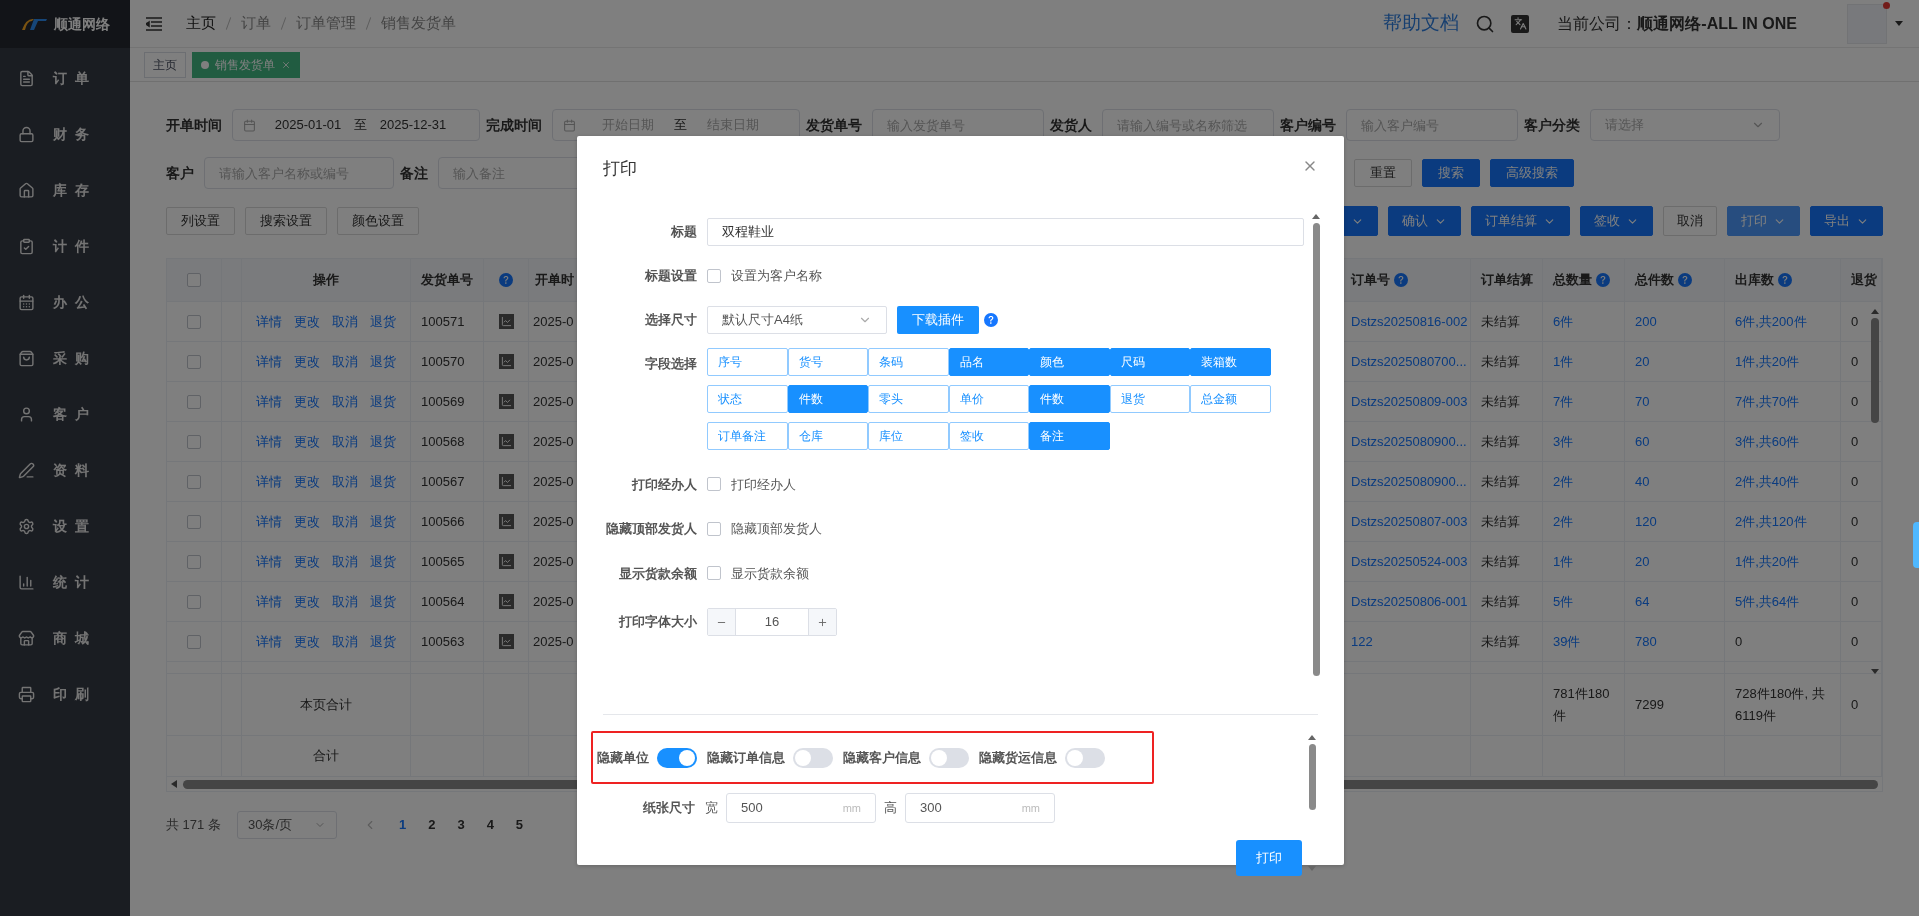 The image size is (1919, 916). What do you see at coordinates (908, 398) in the screenshot?
I see `field-chip: 零头` at bounding box center [908, 398].